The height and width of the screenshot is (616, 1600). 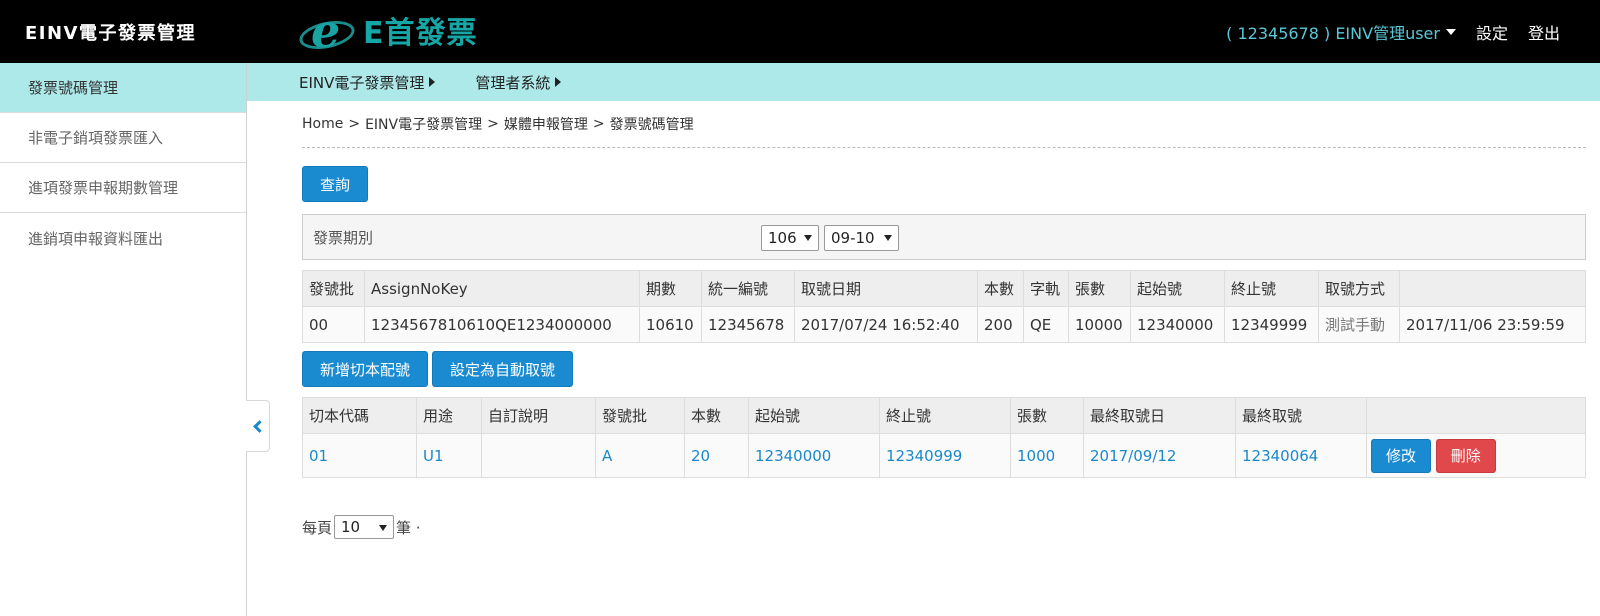 I want to click on table-cell-link: 2017/09/12, so click(x=1159, y=455).